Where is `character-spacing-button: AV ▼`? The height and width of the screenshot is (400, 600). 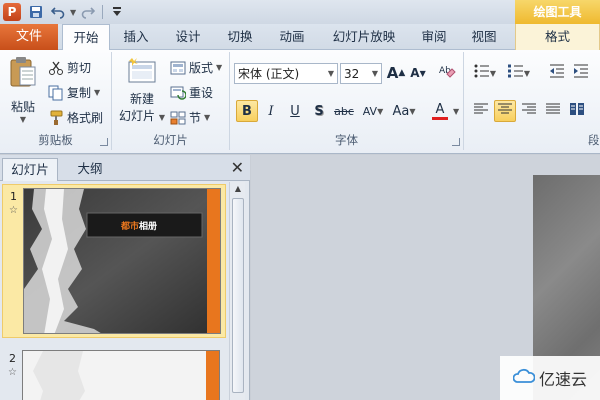 character-spacing-button: AV ▼ is located at coordinates (373, 111).